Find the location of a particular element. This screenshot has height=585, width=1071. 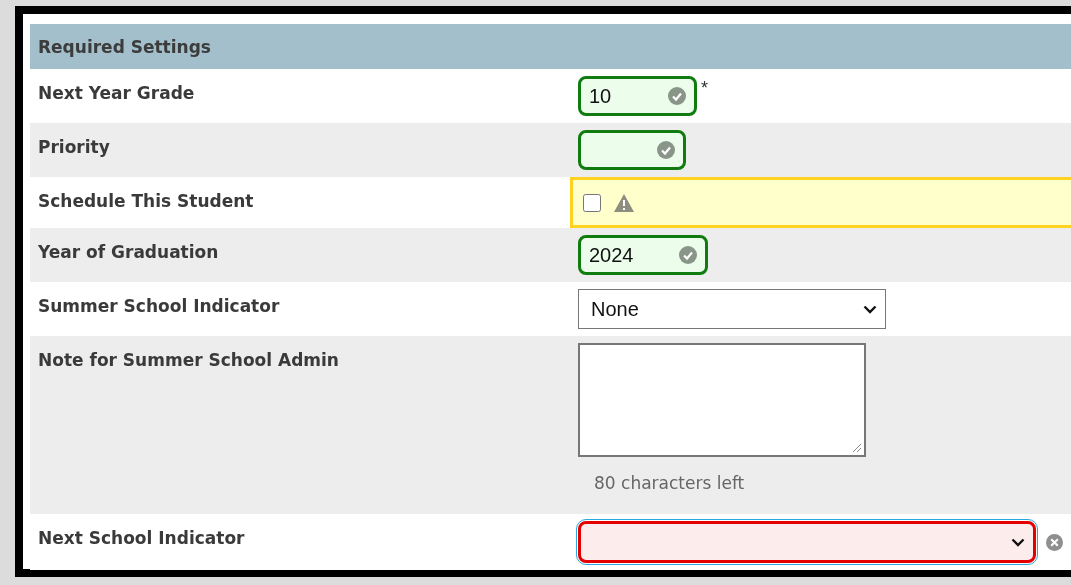

dropdown: None is located at coordinates (732, 309).